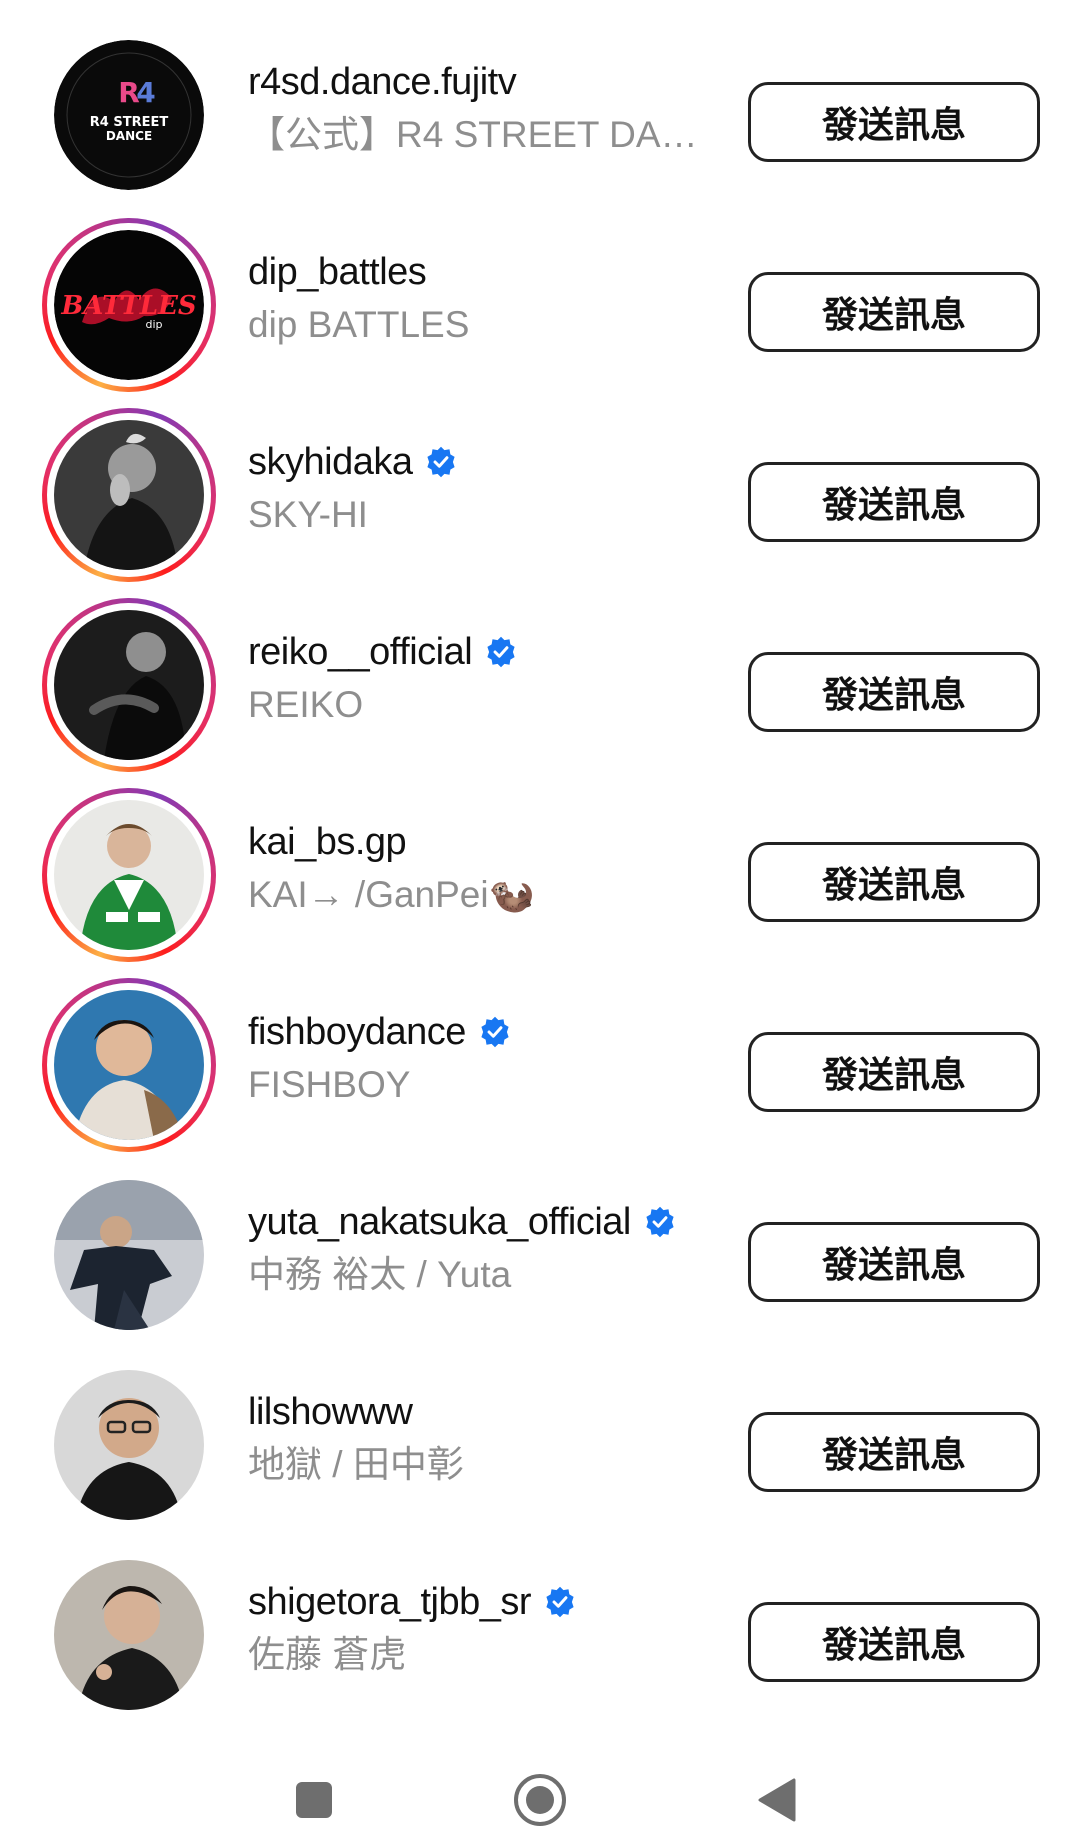 This screenshot has width=1080, height=1844. Describe the element at coordinates (359, 324) in the screenshot. I see `full-name: dip BATTLES` at that location.